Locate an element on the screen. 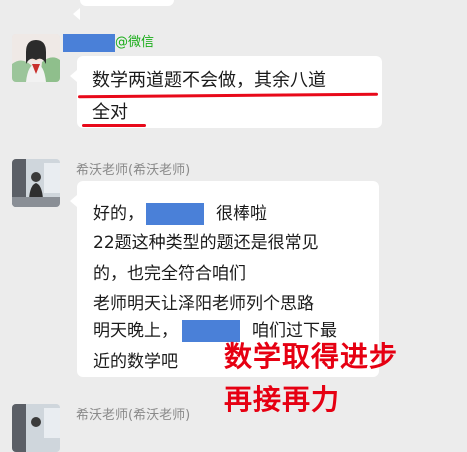  message-text-line: 全对 is located at coordinates (110, 112).